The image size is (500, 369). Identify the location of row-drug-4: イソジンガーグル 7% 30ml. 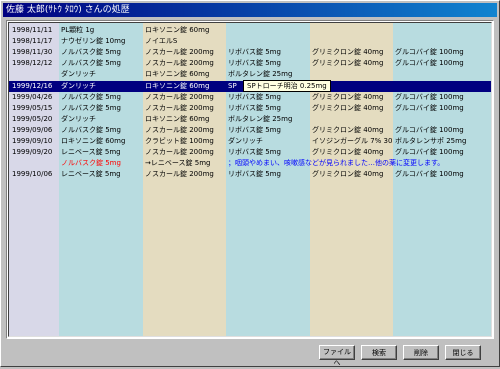
(352, 141).